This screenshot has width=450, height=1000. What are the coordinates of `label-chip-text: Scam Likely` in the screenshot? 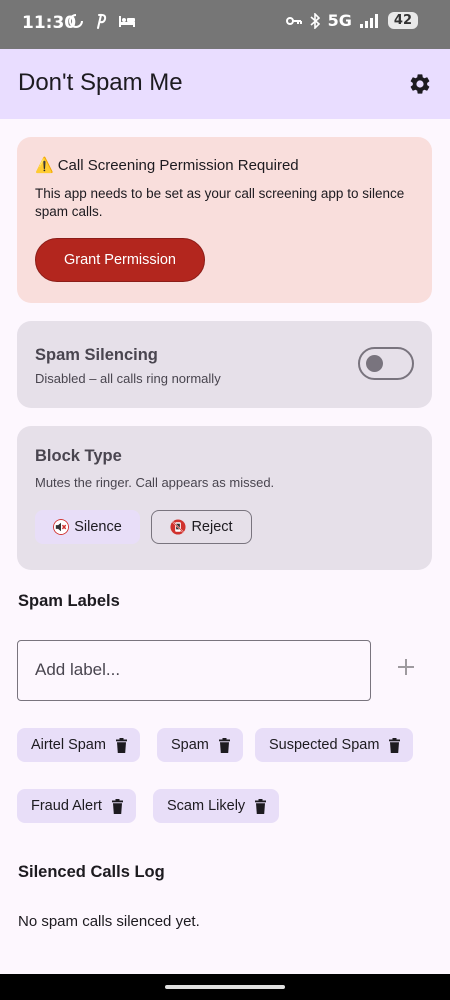 It's located at (206, 806).